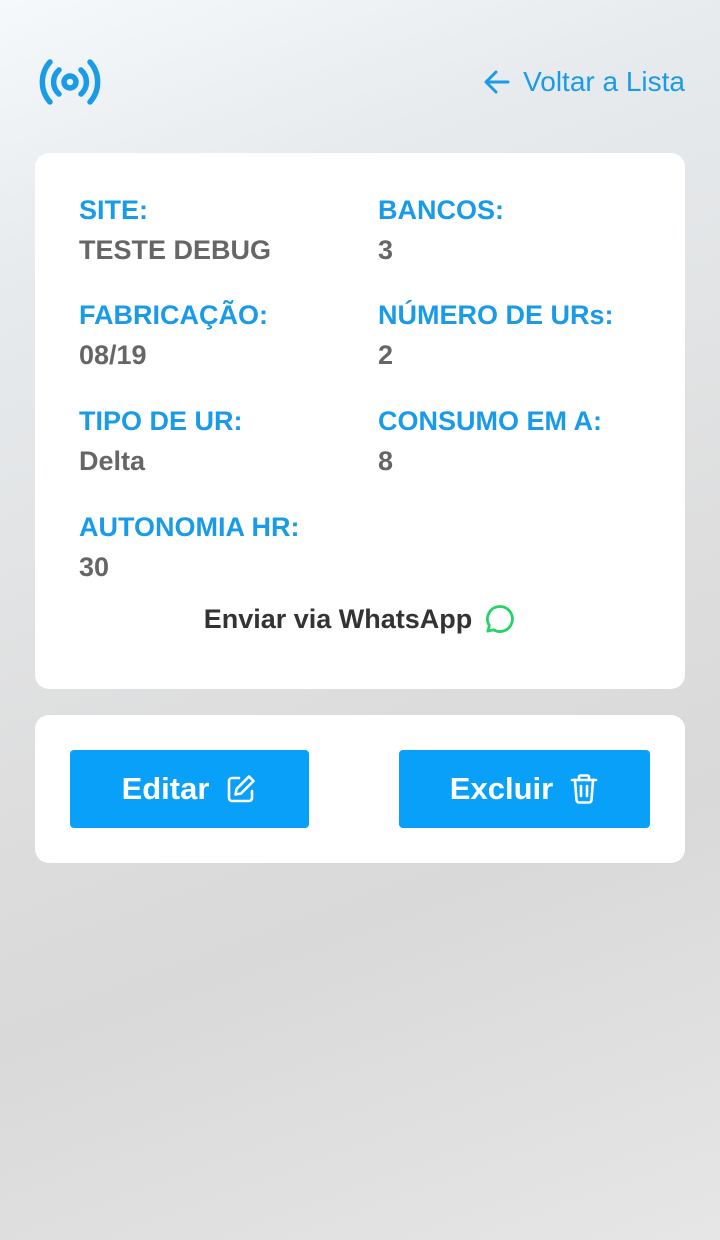  I want to click on edit-icon, so click(242, 789).